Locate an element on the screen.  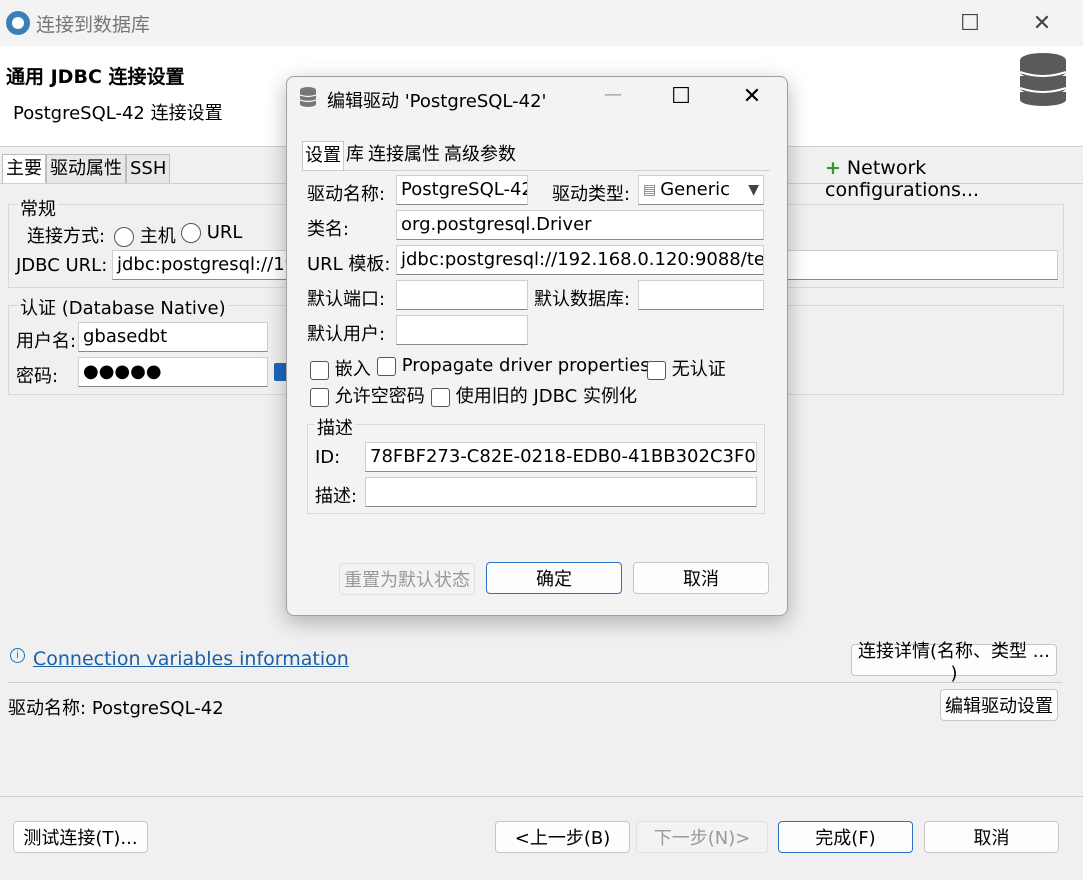
propagate-properties-checkbox: Propagate driver properties is located at coordinates (513, 365).